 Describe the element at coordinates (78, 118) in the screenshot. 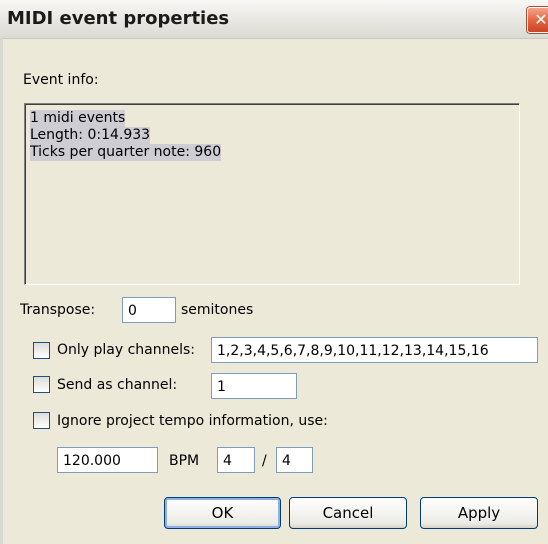

I see `event-info-line: 1 midi events` at that location.